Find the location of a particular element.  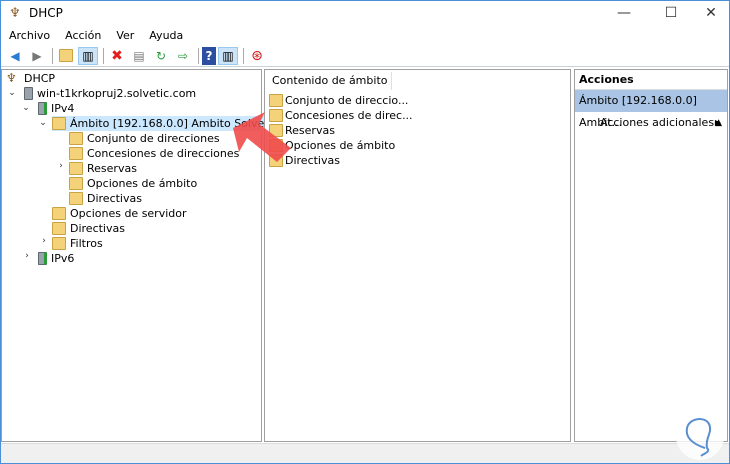

properties-button: ▤ is located at coordinates (139, 56).